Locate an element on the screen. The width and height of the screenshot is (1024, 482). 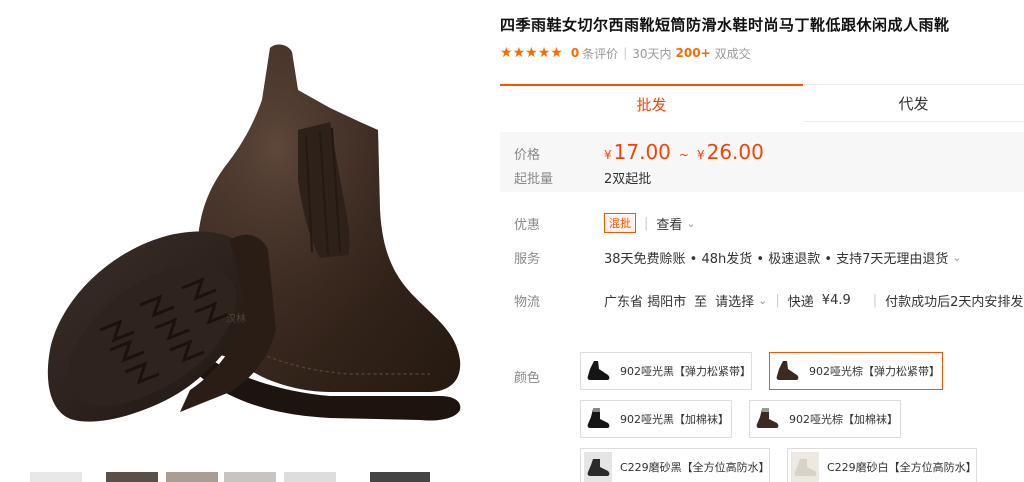
promo-label: 优惠 is located at coordinates (527, 225).